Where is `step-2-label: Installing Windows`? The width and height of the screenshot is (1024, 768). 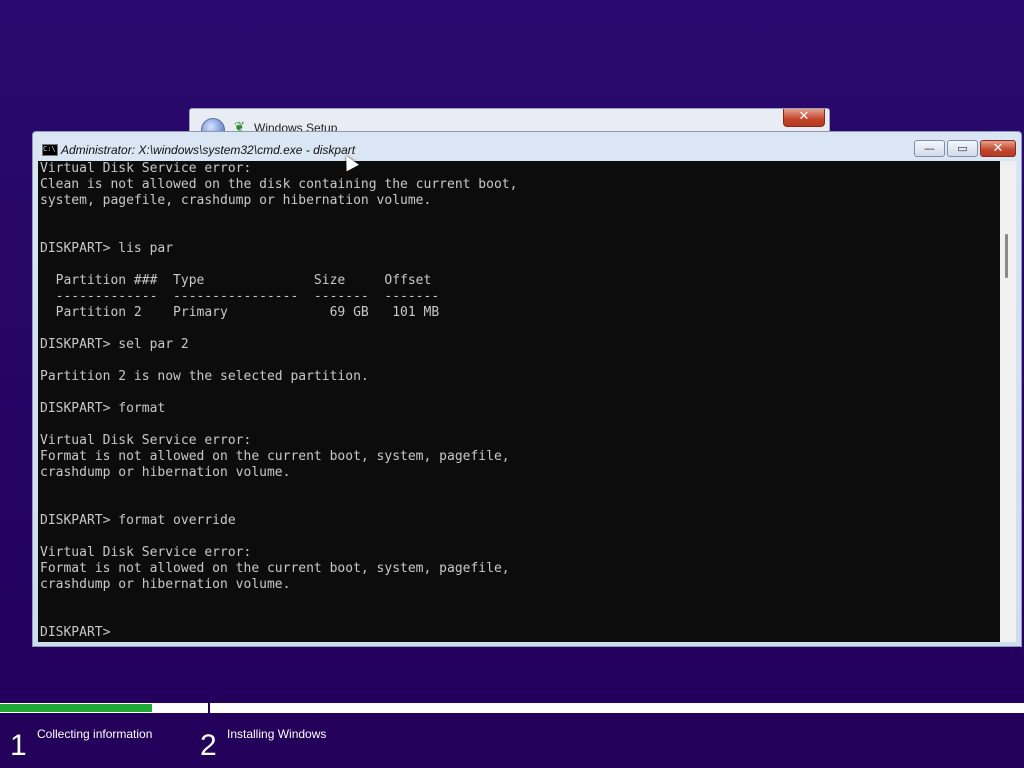 step-2-label: Installing Windows is located at coordinates (277, 734).